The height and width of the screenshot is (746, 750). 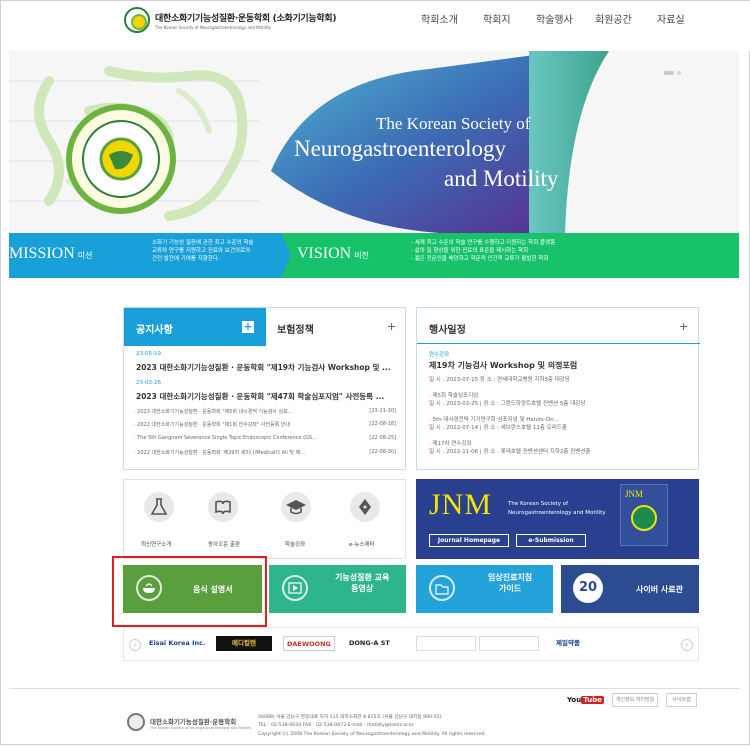 What do you see at coordinates (510, 583) in the screenshot?
I see `clinical-guideline-label: 임상진료지침 가이드` at bounding box center [510, 583].